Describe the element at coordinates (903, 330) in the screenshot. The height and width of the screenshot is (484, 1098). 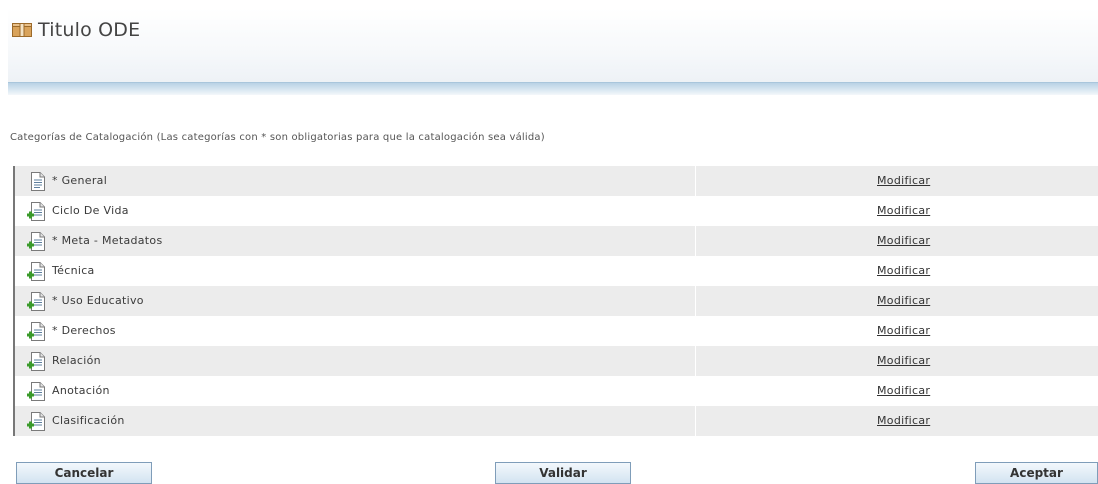
I see `modify-link-derechos: Modificar` at that location.